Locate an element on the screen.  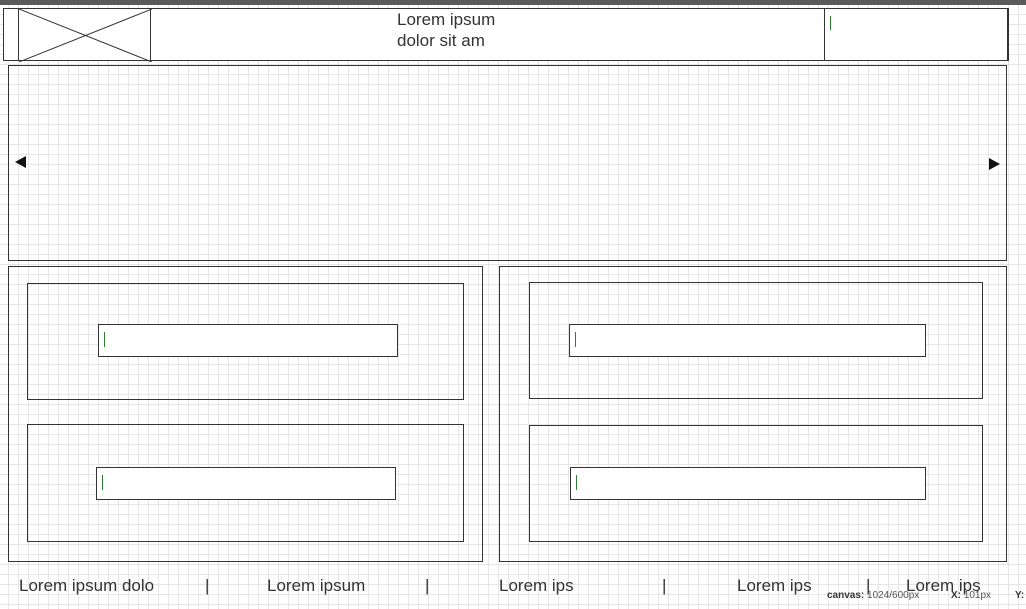
arrow-right-icon is located at coordinates (994, 164).